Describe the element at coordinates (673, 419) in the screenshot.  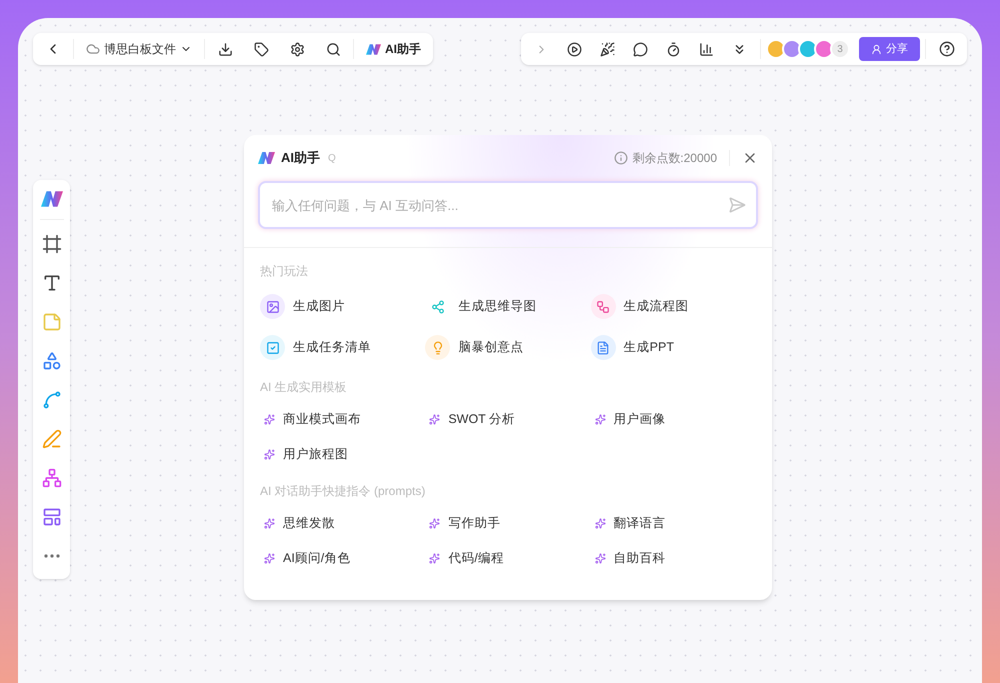
I see `prompt-item: 用户画像` at that location.